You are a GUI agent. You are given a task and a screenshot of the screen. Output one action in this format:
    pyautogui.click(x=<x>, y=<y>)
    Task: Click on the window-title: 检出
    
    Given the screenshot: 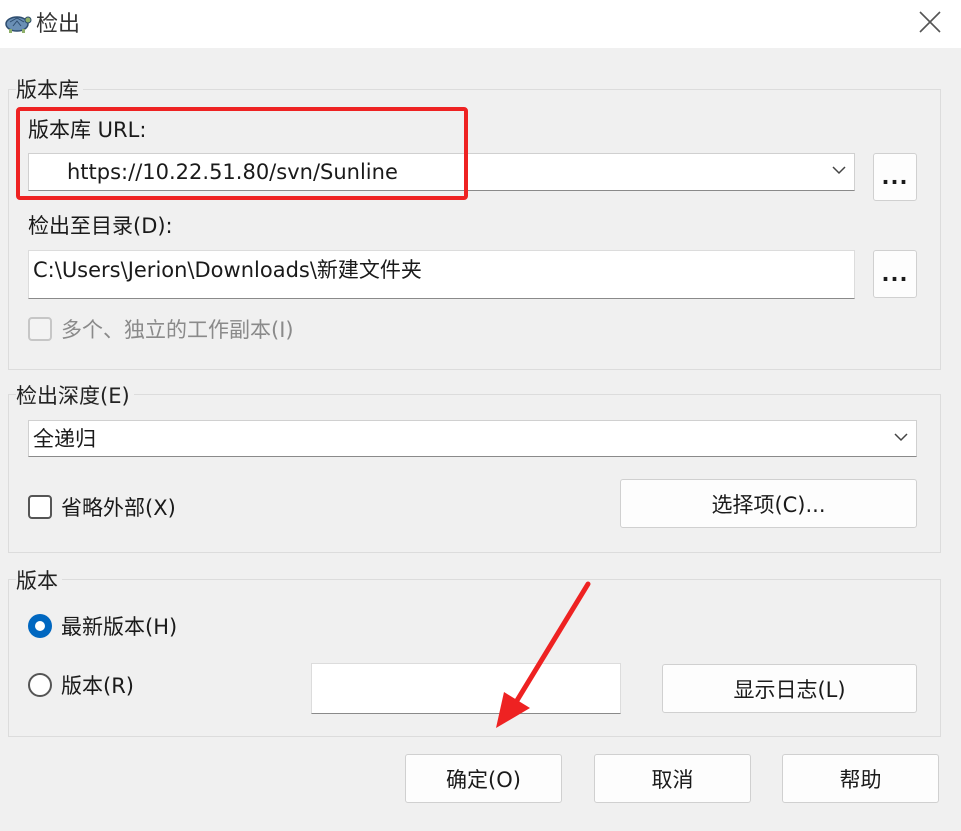 What is the action you would take?
    pyautogui.click(x=58, y=24)
    